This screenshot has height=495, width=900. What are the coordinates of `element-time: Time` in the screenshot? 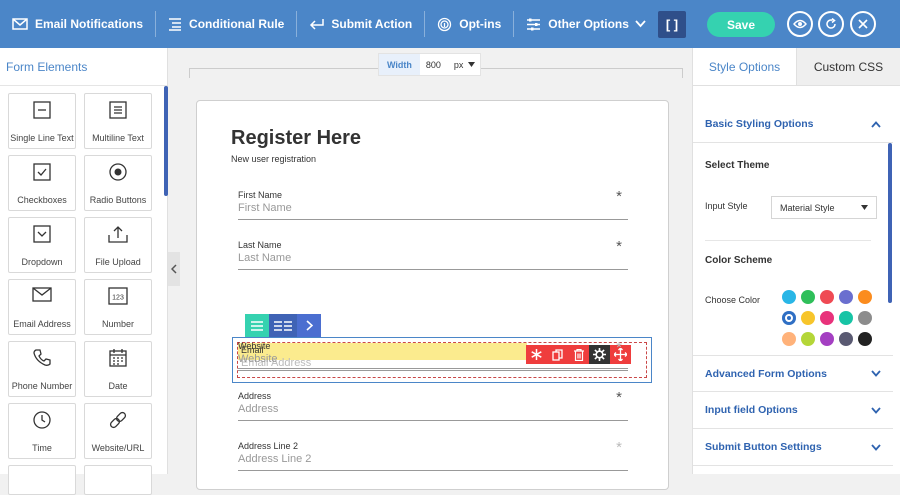 It's located at (42, 431).